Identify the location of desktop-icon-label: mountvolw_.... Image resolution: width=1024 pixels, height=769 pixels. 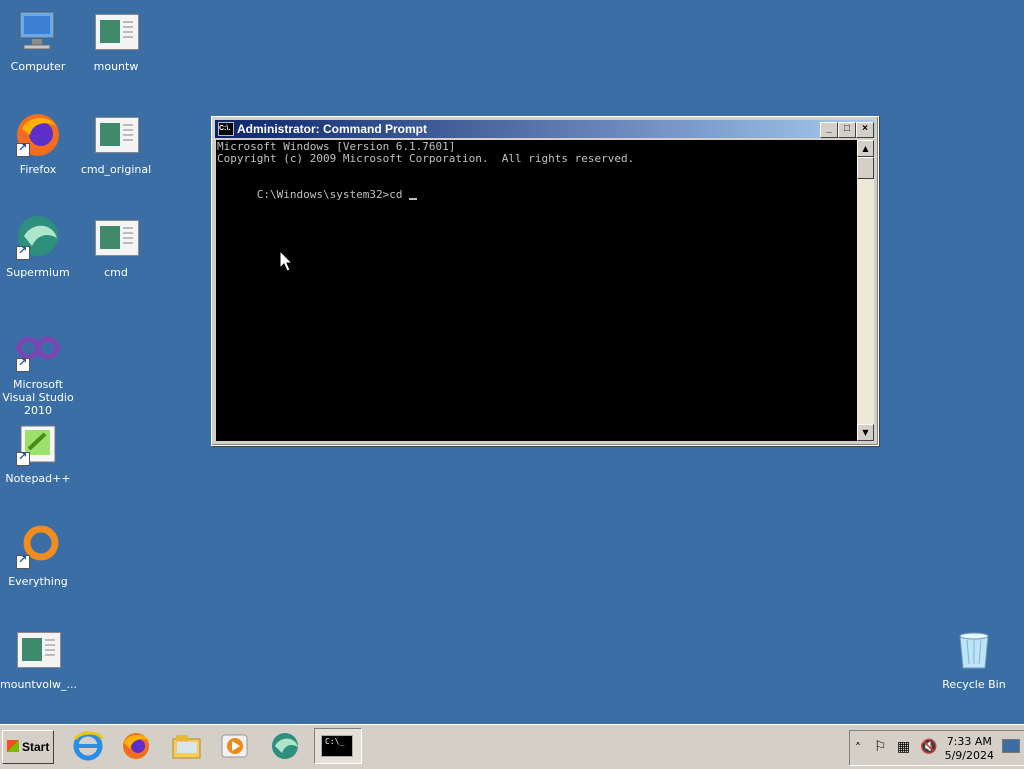
(38, 684).